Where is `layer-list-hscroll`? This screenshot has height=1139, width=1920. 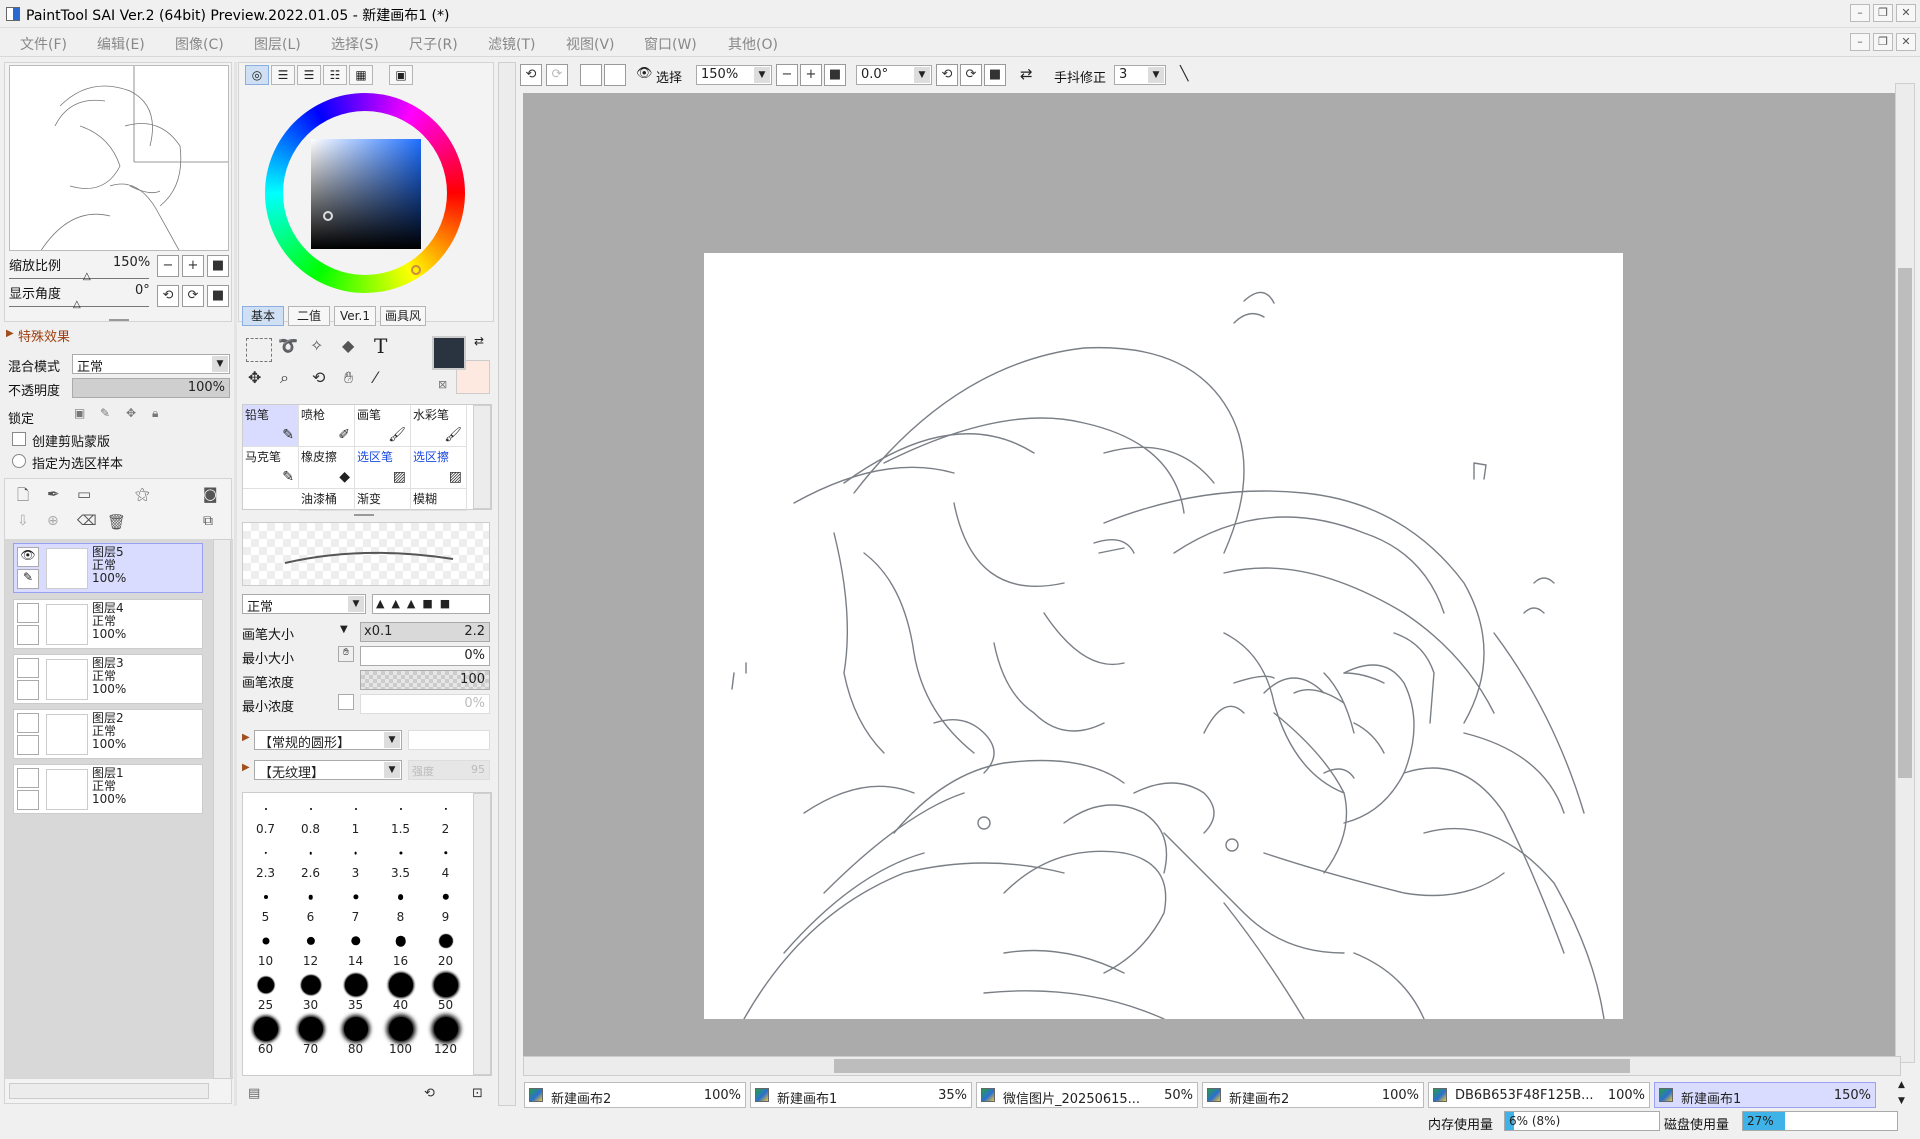 layer-list-hscroll is located at coordinates (109, 1091).